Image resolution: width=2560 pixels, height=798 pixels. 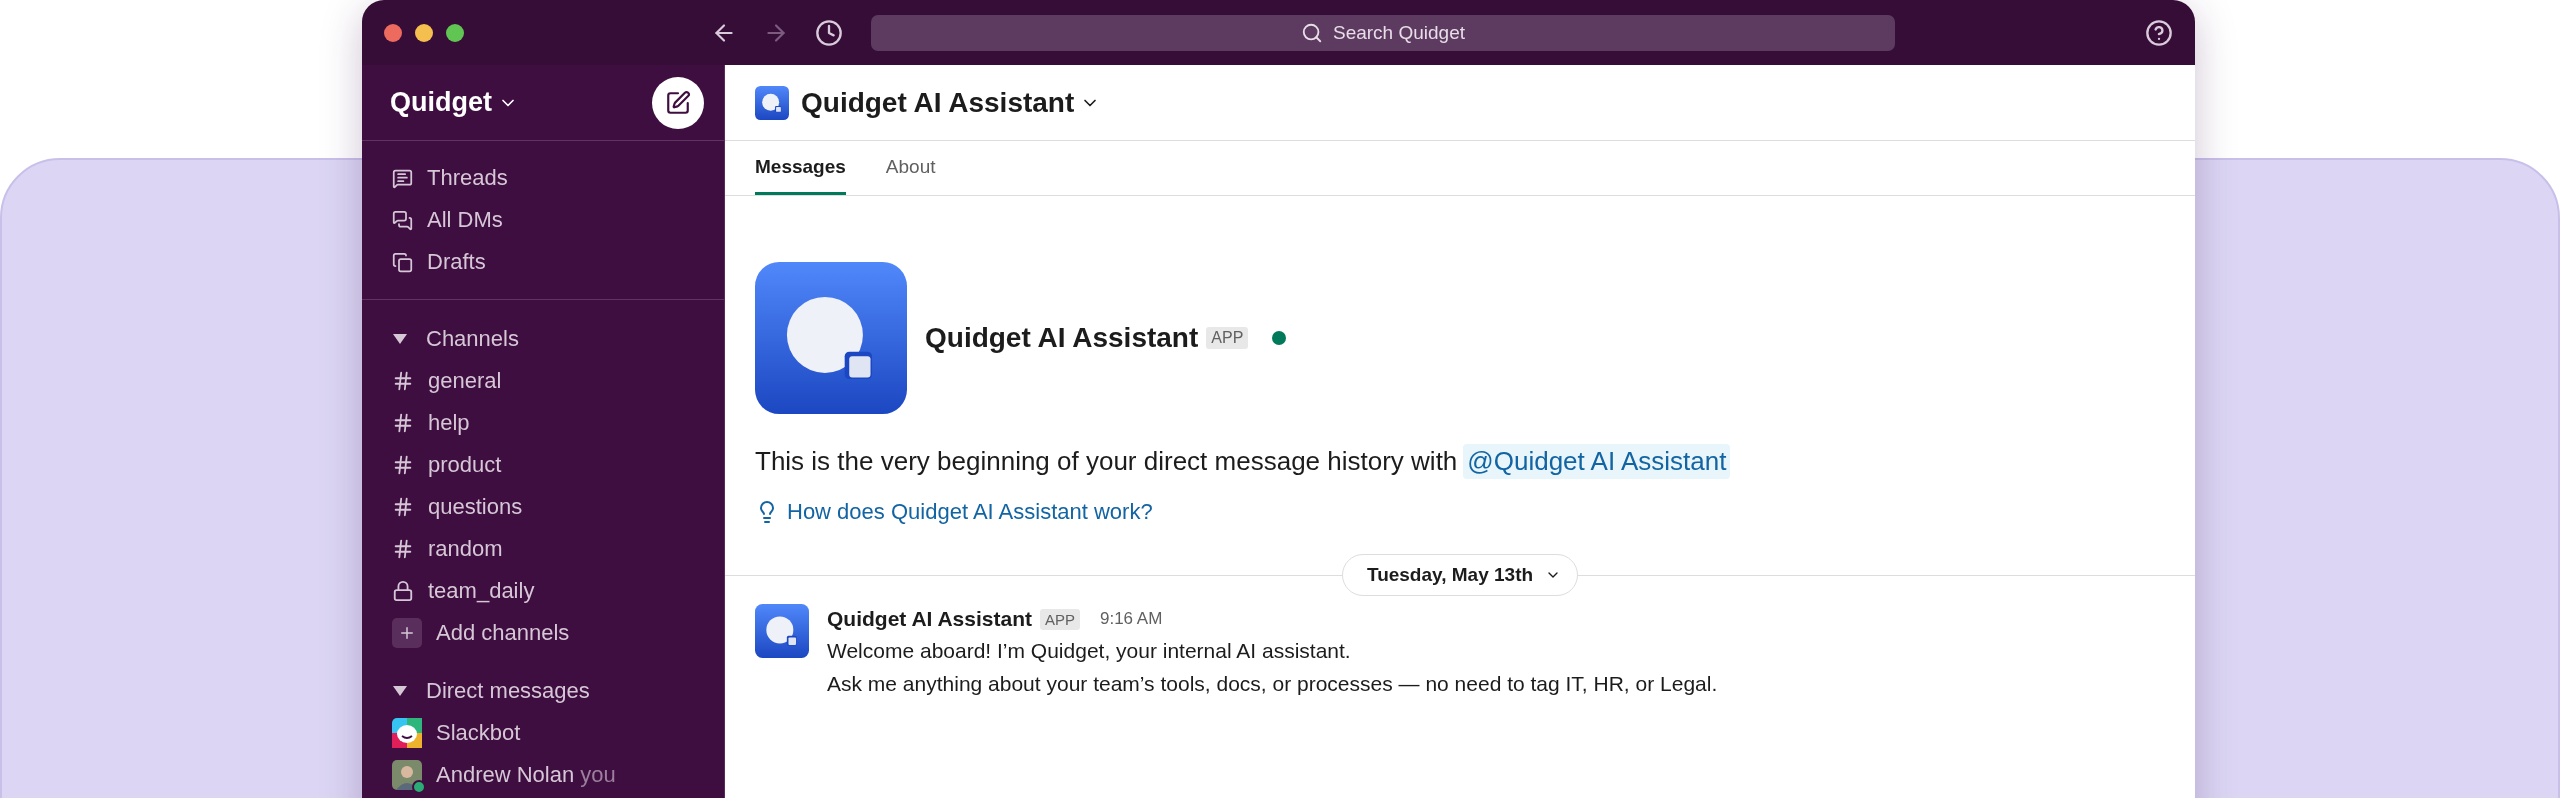 What do you see at coordinates (929, 619) in the screenshot?
I see `message-author: Quidget AI Assistant` at bounding box center [929, 619].